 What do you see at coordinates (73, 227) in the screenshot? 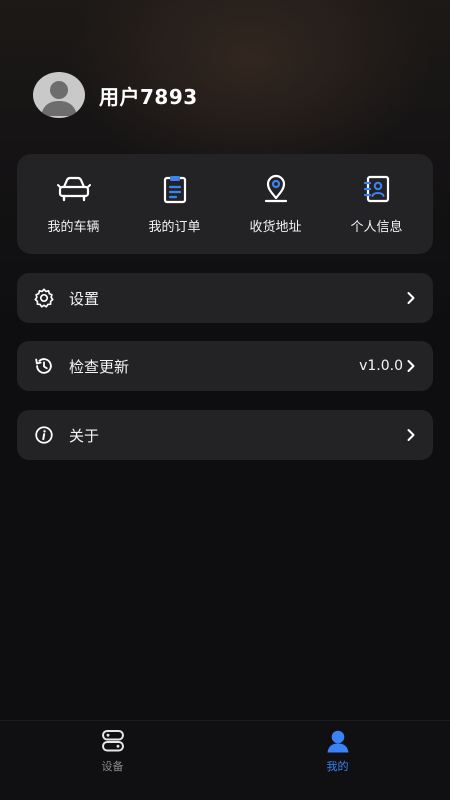
I see `quick-action-label: 我的车辆` at bounding box center [73, 227].